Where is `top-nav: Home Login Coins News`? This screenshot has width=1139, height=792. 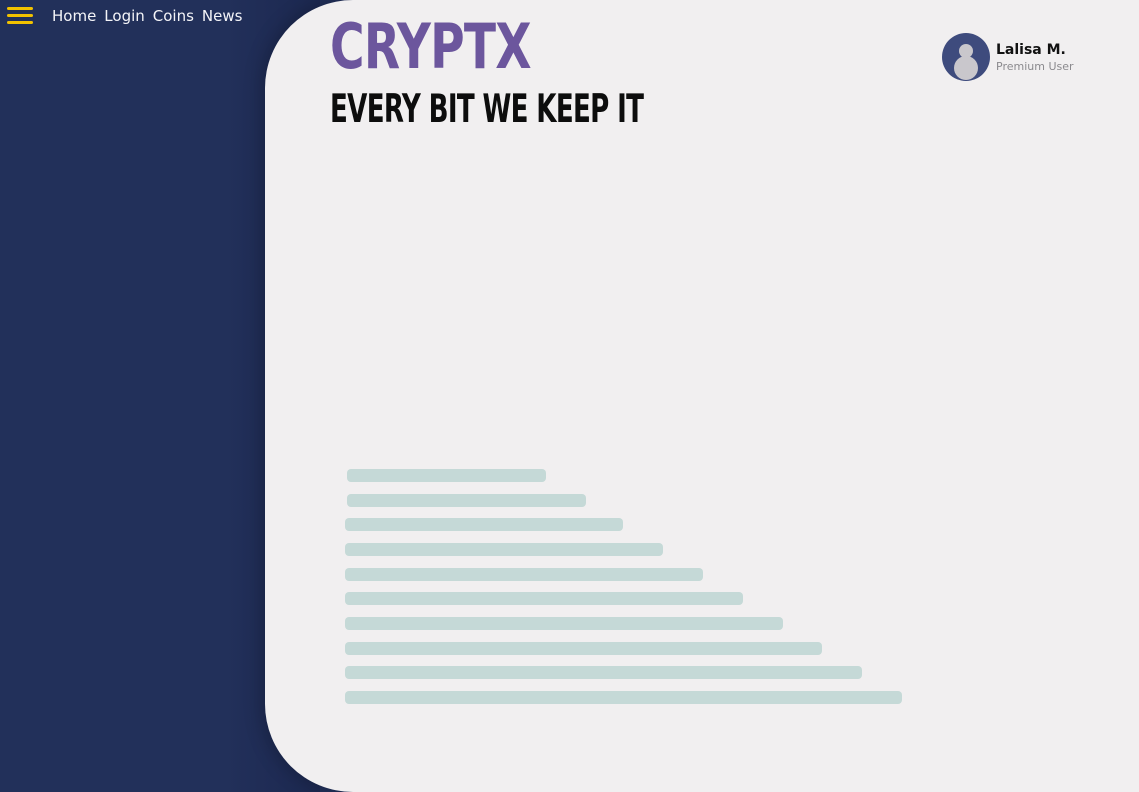
top-nav: Home Login Coins News is located at coordinates (147, 16).